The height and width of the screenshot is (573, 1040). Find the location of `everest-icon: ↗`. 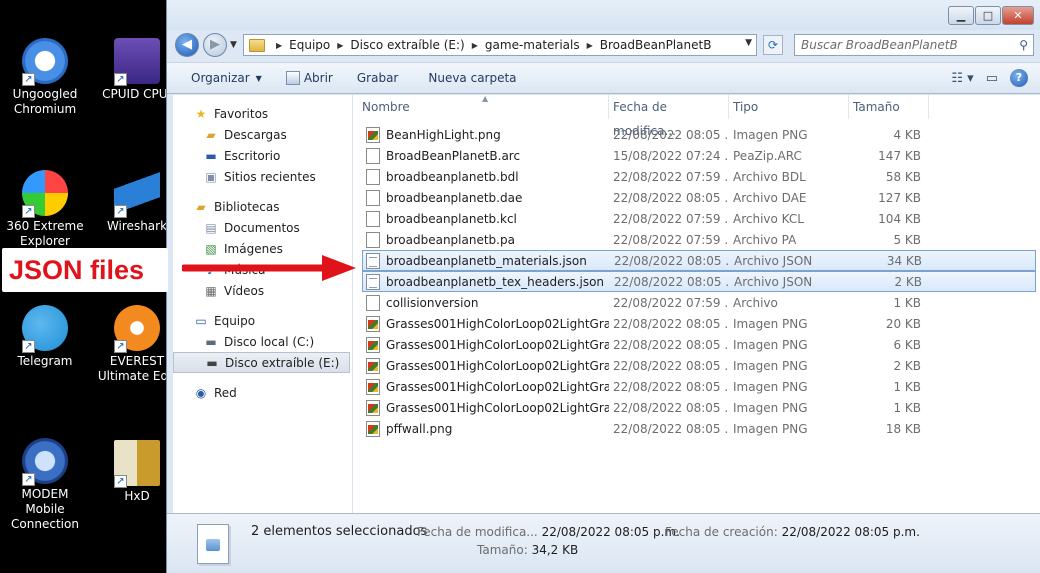

everest-icon: ↗ is located at coordinates (137, 329).